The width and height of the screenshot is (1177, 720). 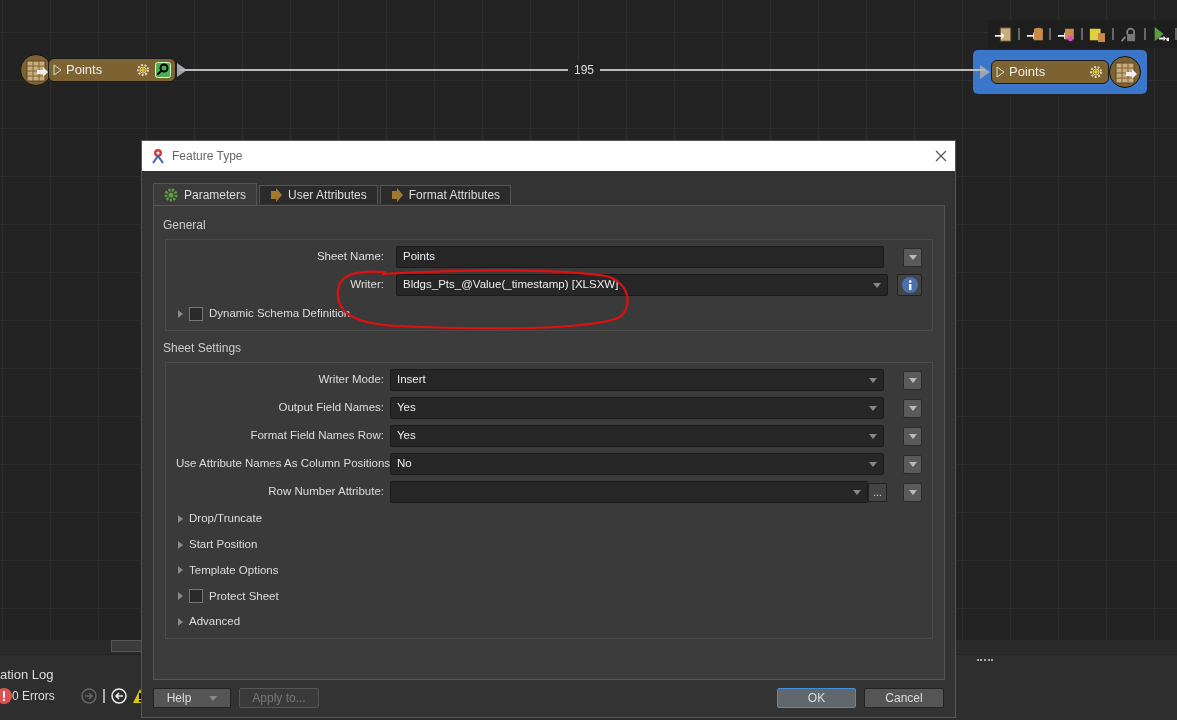 I want to click on dialog-button: Cancel, so click(x=904, y=698).